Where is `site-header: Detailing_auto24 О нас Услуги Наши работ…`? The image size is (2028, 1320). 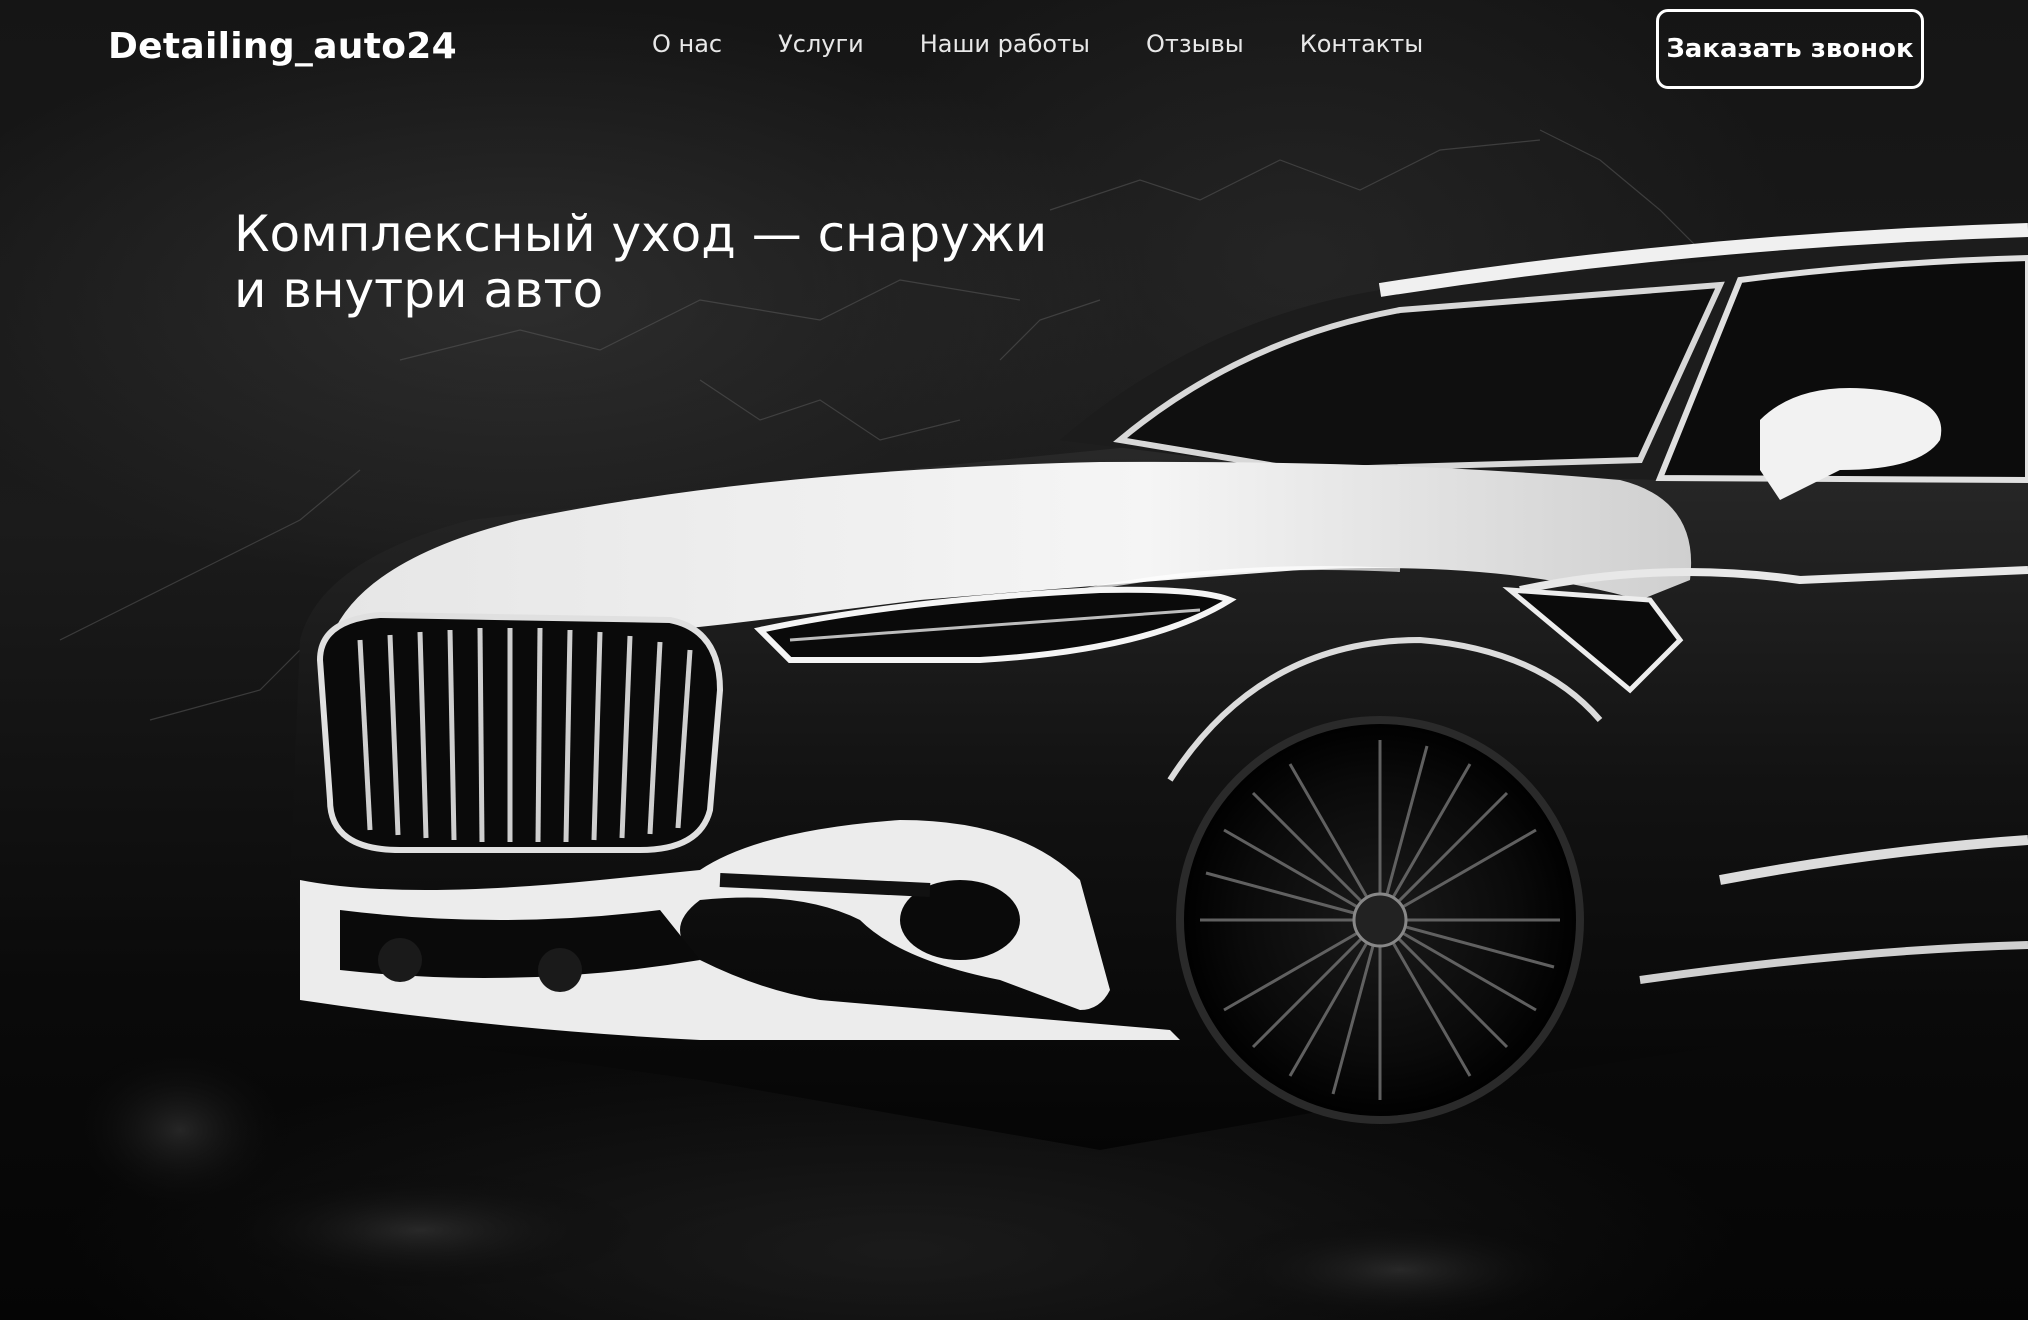
site-header: Detailing_auto24 О нас Услуги Наши работ… is located at coordinates (1014, 50).